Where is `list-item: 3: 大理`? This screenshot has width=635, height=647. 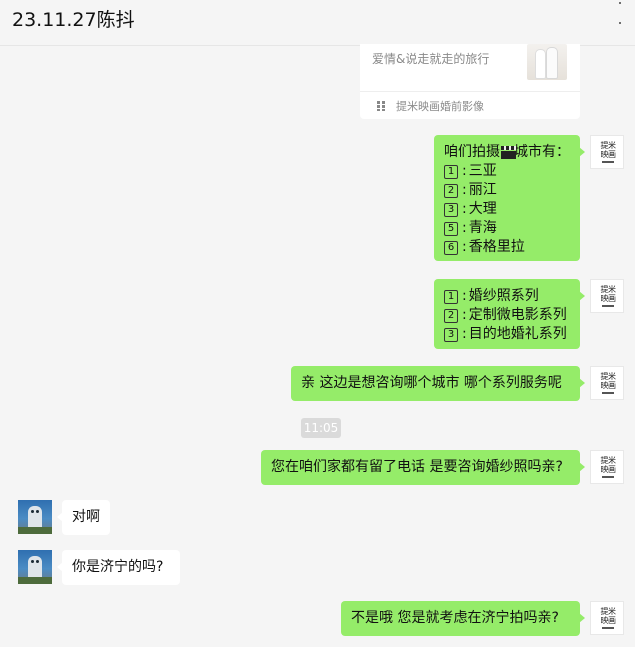
list-item: 3: 大理 is located at coordinates (507, 209).